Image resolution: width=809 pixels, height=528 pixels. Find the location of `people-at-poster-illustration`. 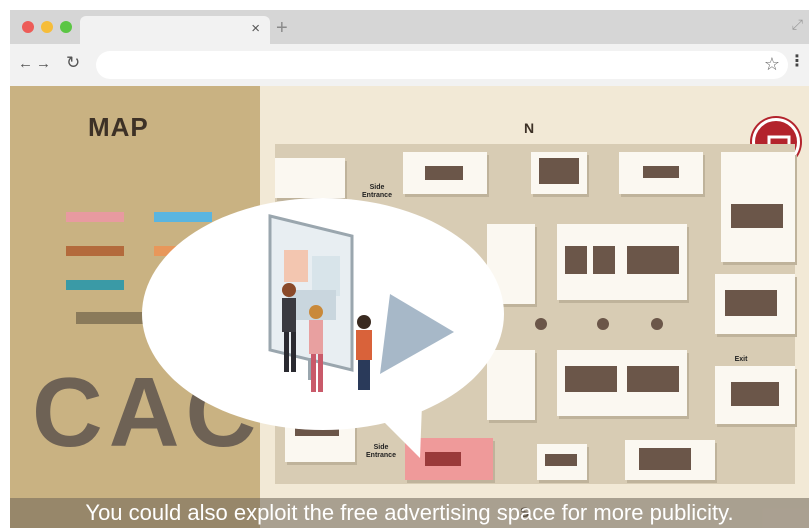

people-at-poster-illustration is located at coordinates (361, 303).